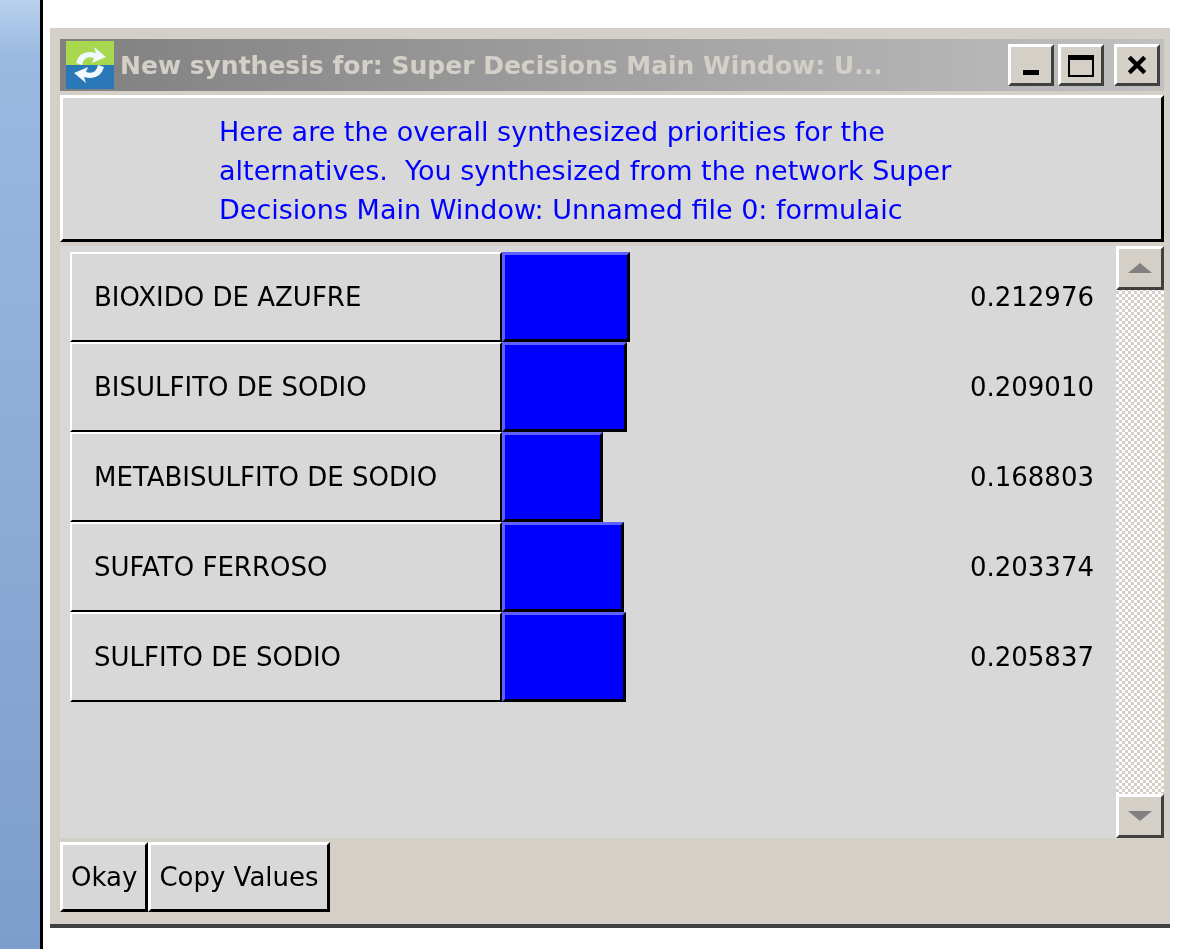  I want to click on close-button, so click(1137, 65).